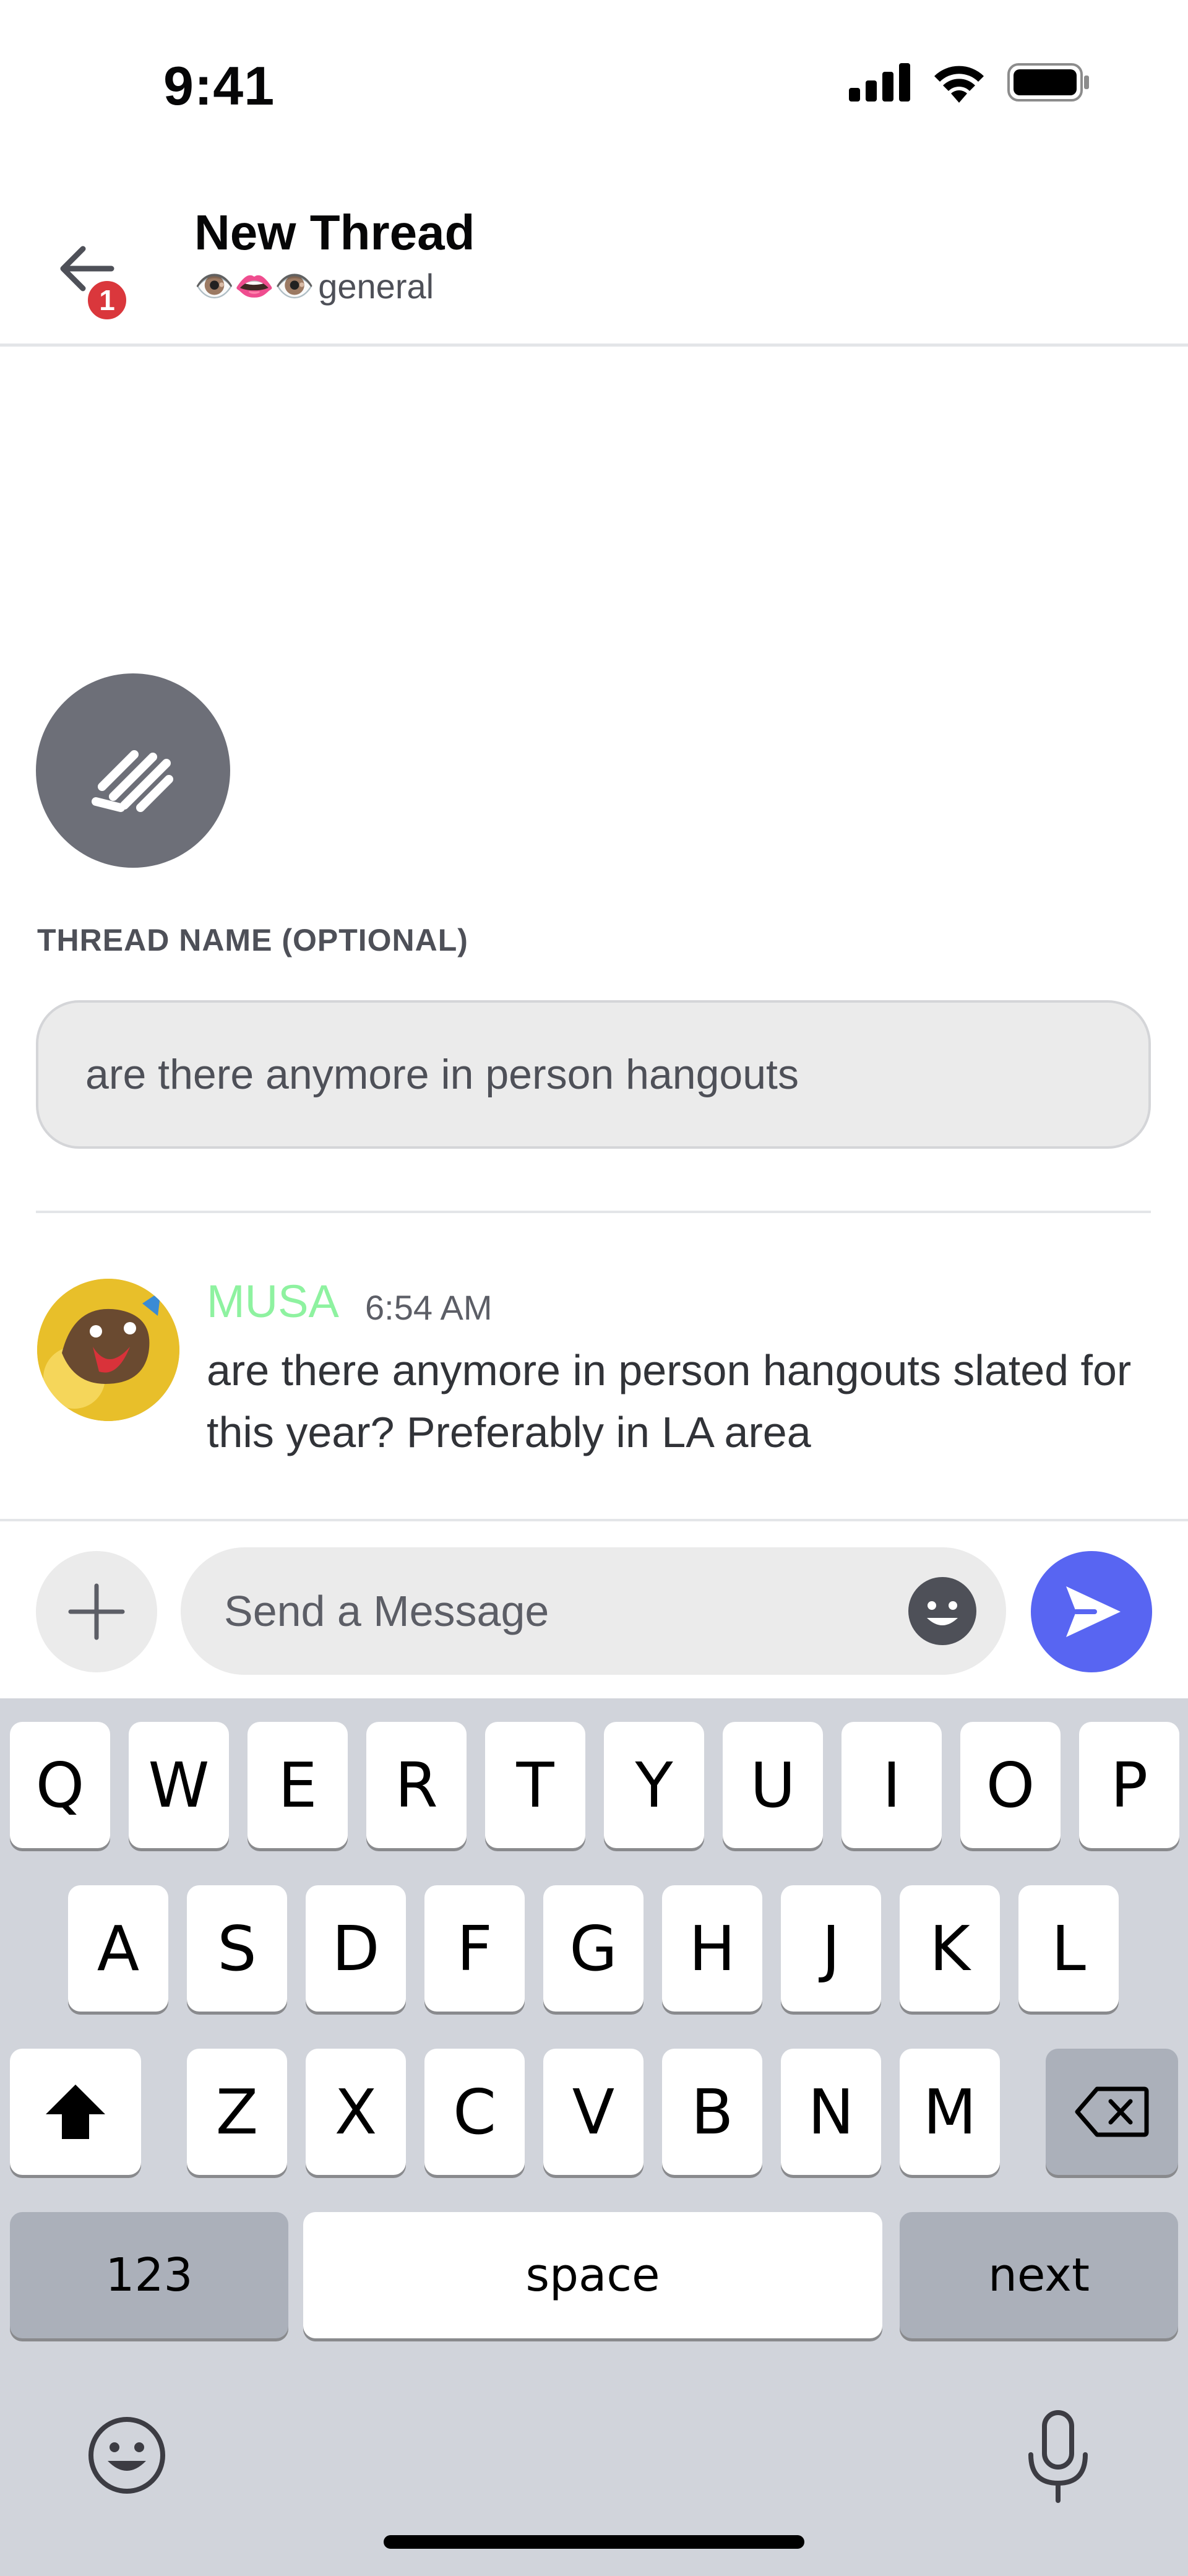 The width and height of the screenshot is (1188, 2576). What do you see at coordinates (237, 1948) in the screenshot?
I see `key-s: S` at bounding box center [237, 1948].